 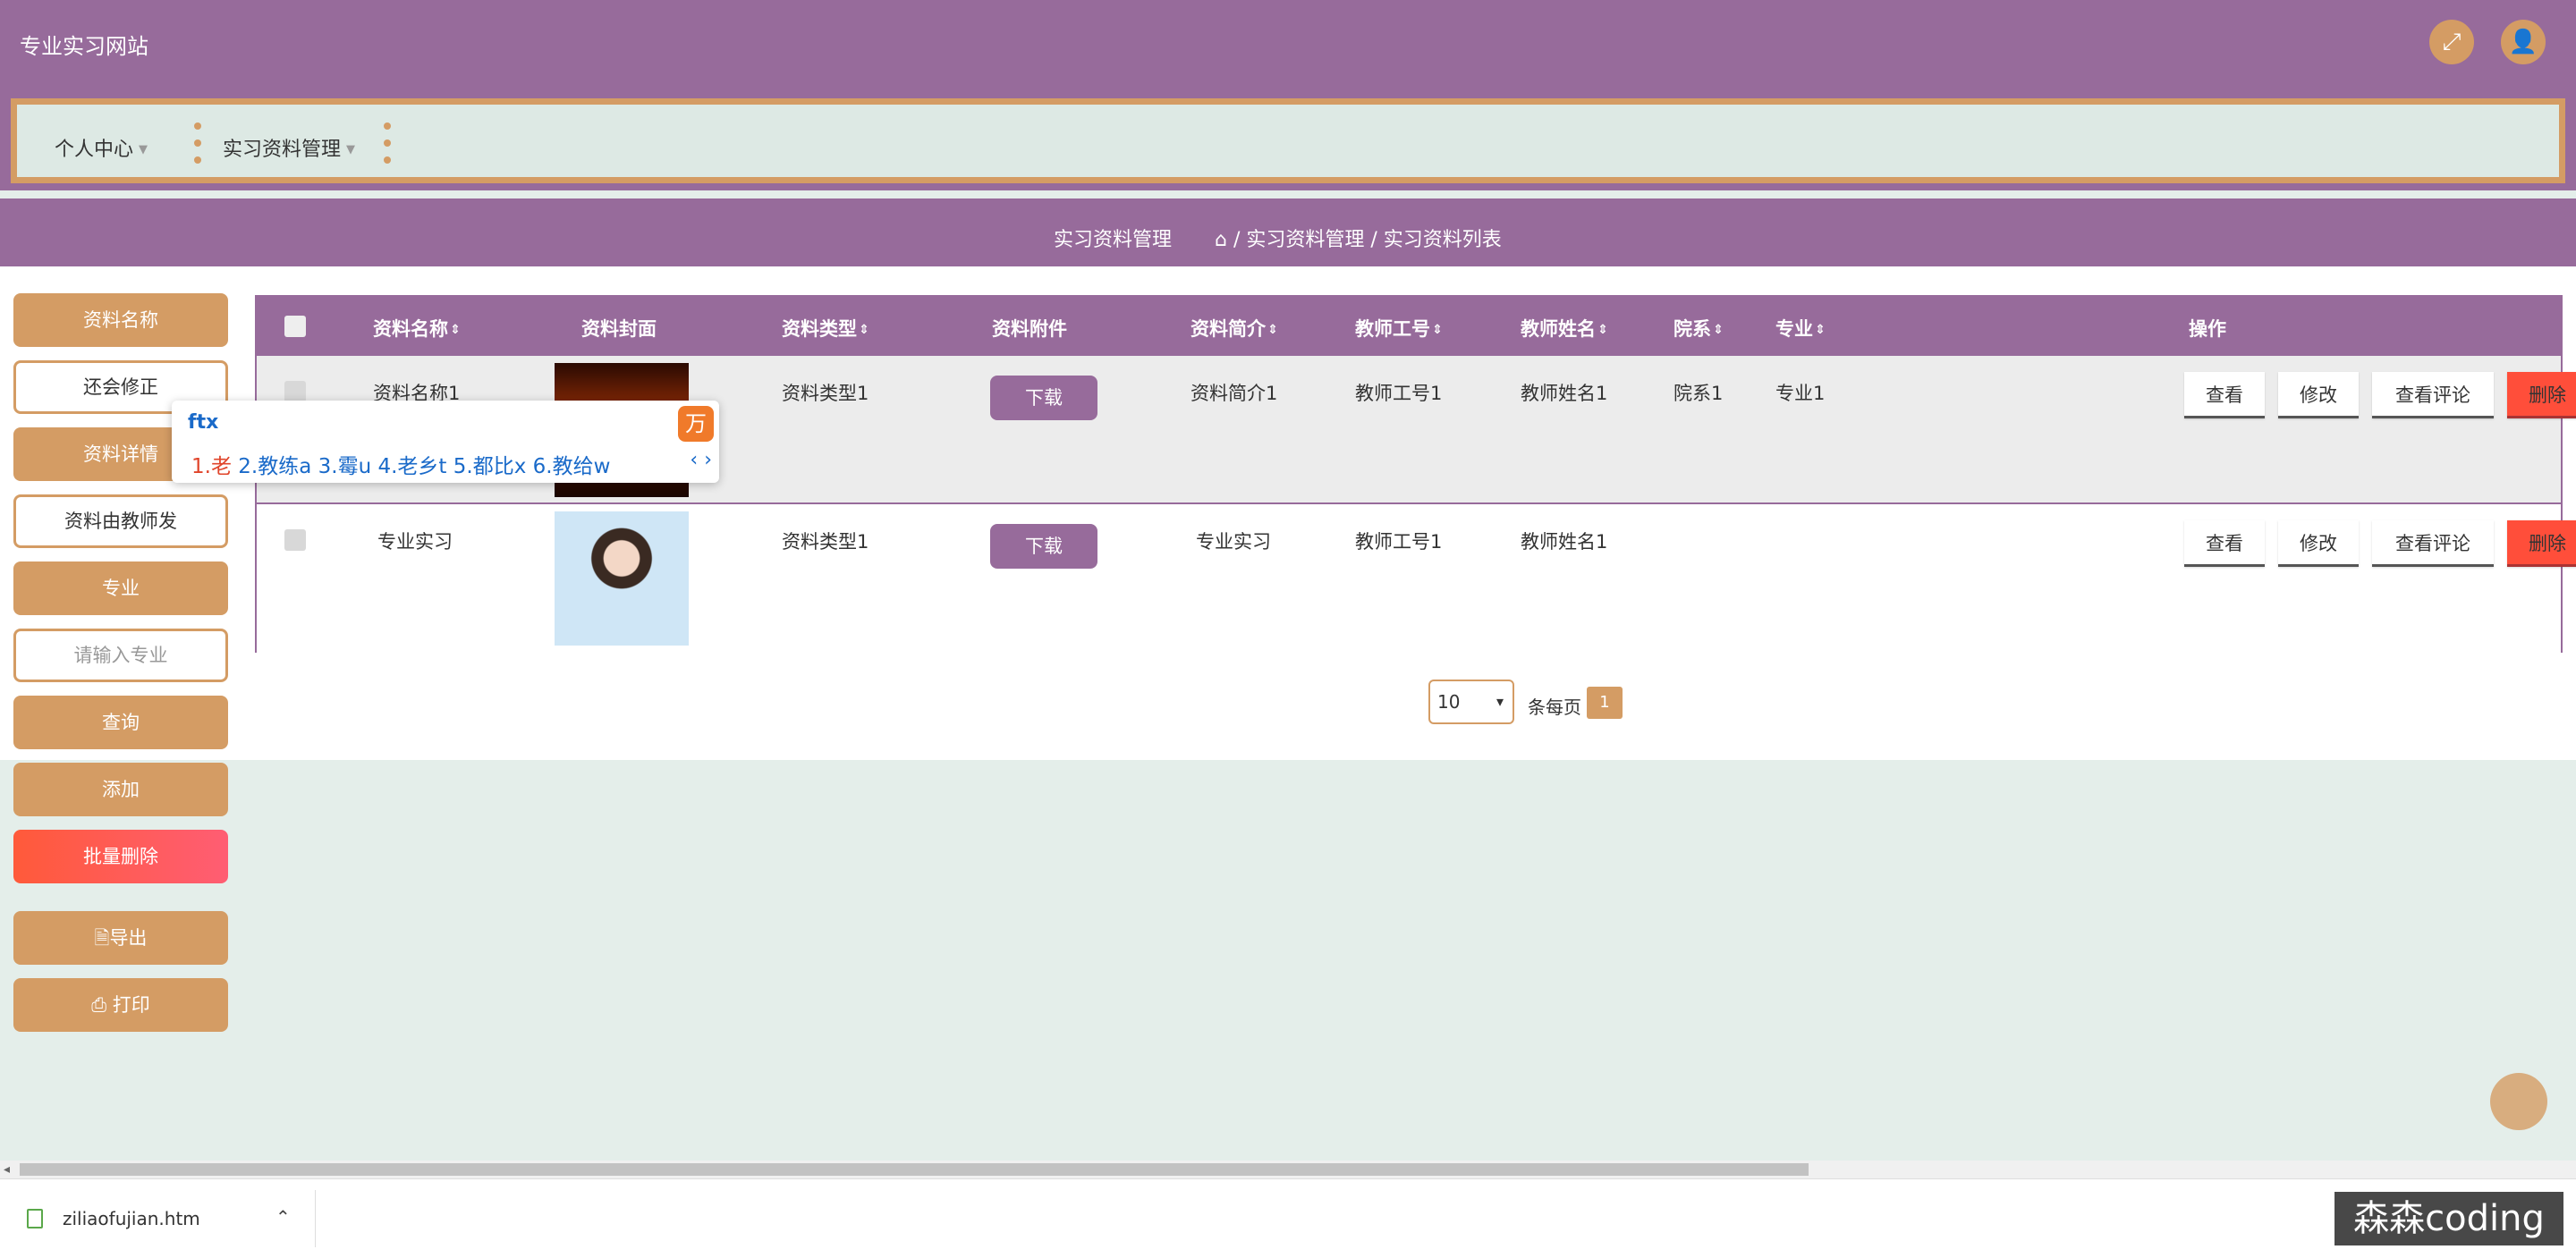 What do you see at coordinates (1234, 328) in the screenshot?
I see `column-header: 资料简介 ⇕` at bounding box center [1234, 328].